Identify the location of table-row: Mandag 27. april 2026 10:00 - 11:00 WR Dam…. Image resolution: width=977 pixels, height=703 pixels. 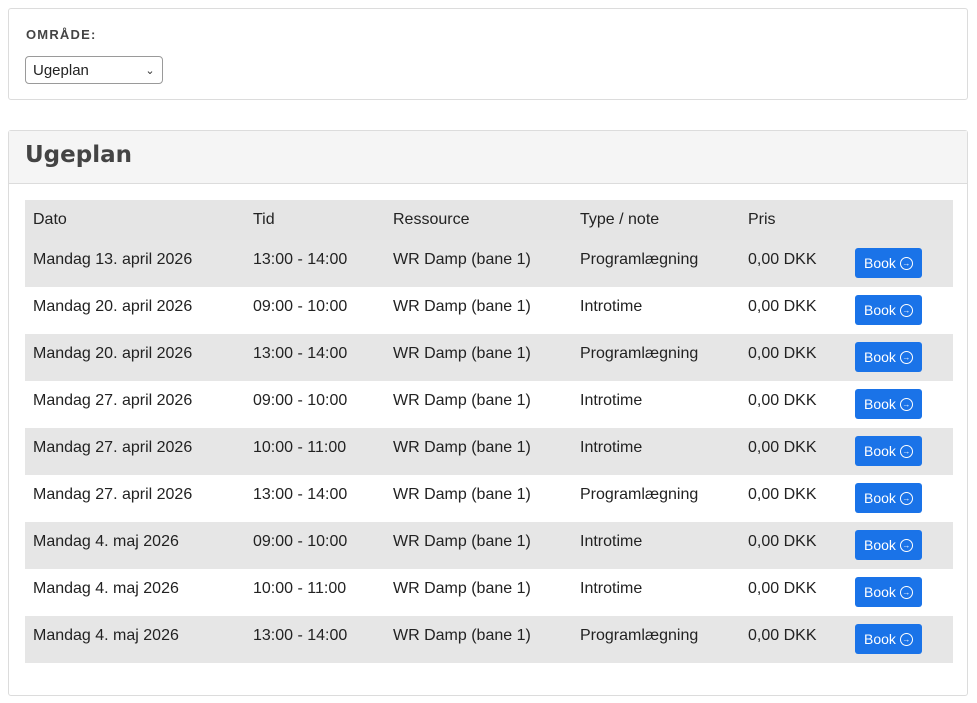
(489, 451).